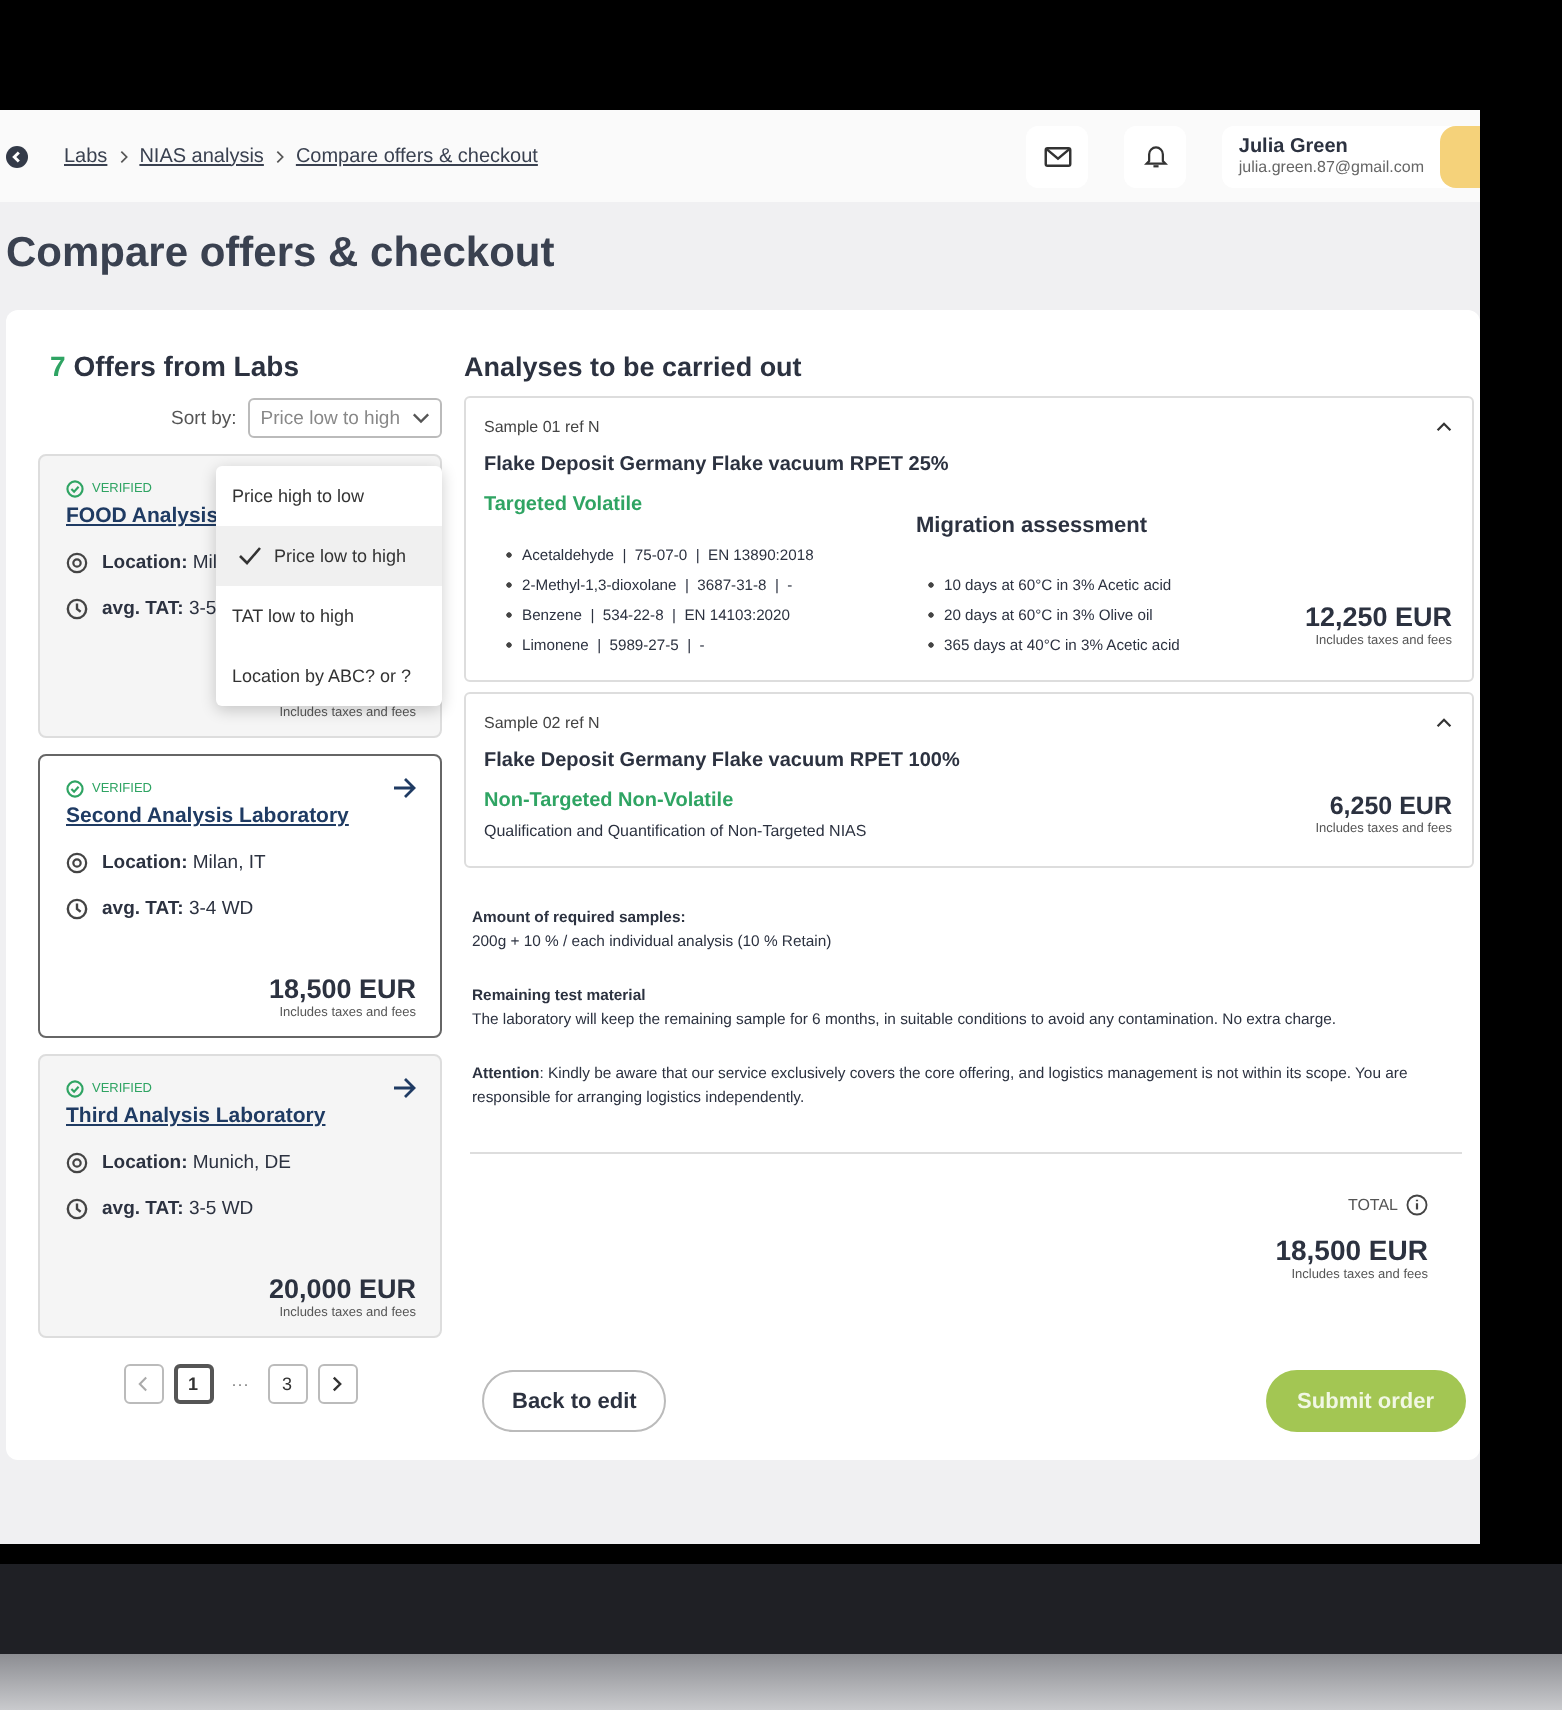 This screenshot has height=1710, width=1562. What do you see at coordinates (542, 723) in the screenshot?
I see `sample-ref: Sample 02 ref N` at bounding box center [542, 723].